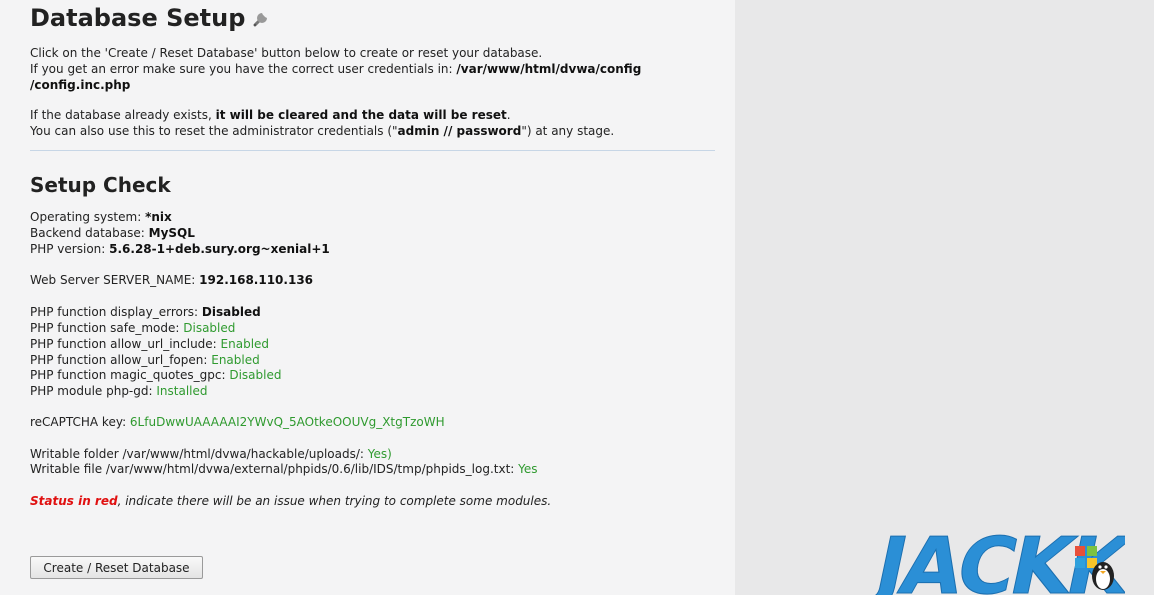 This screenshot has width=1154, height=595. What do you see at coordinates (125, 344) in the screenshot?
I see `allow-url-include-label: PHP function allow_url_include:` at bounding box center [125, 344].